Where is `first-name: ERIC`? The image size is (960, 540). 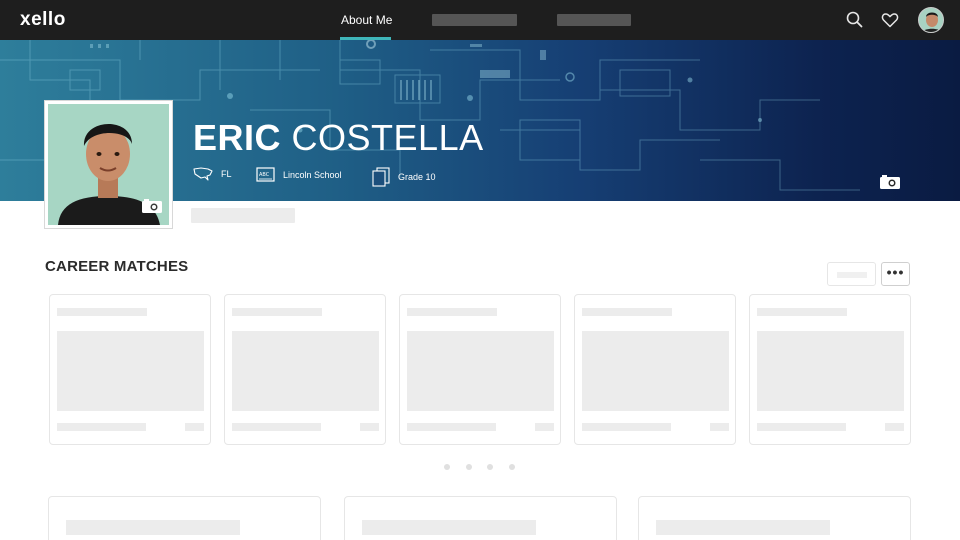 first-name: ERIC is located at coordinates (237, 137).